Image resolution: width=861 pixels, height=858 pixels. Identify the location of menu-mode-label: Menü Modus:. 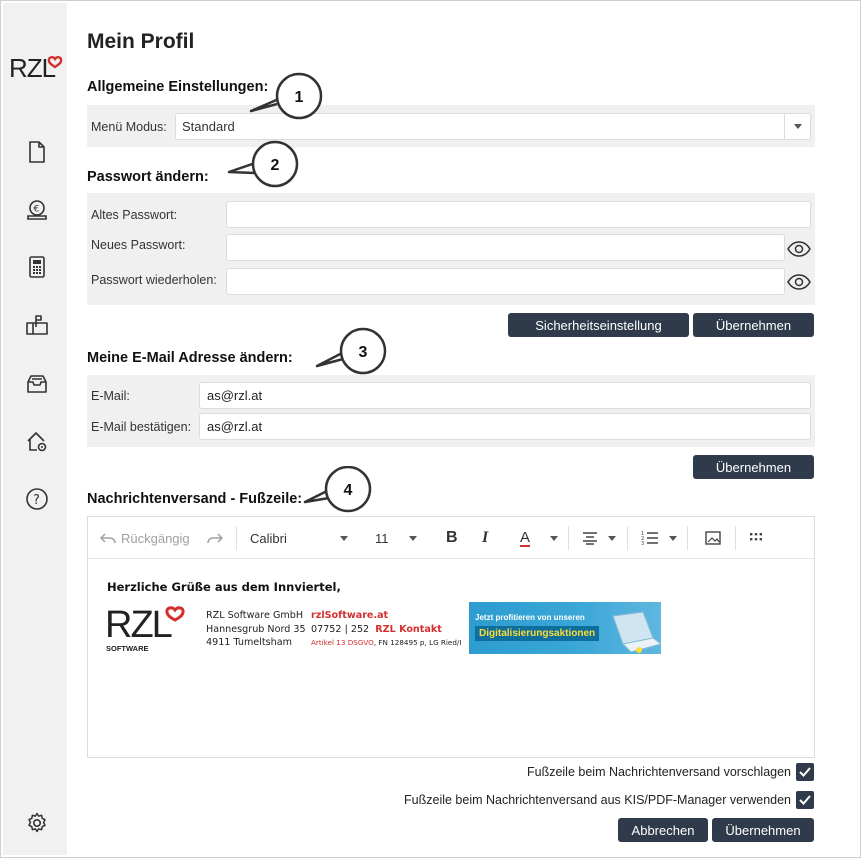
(129, 127).